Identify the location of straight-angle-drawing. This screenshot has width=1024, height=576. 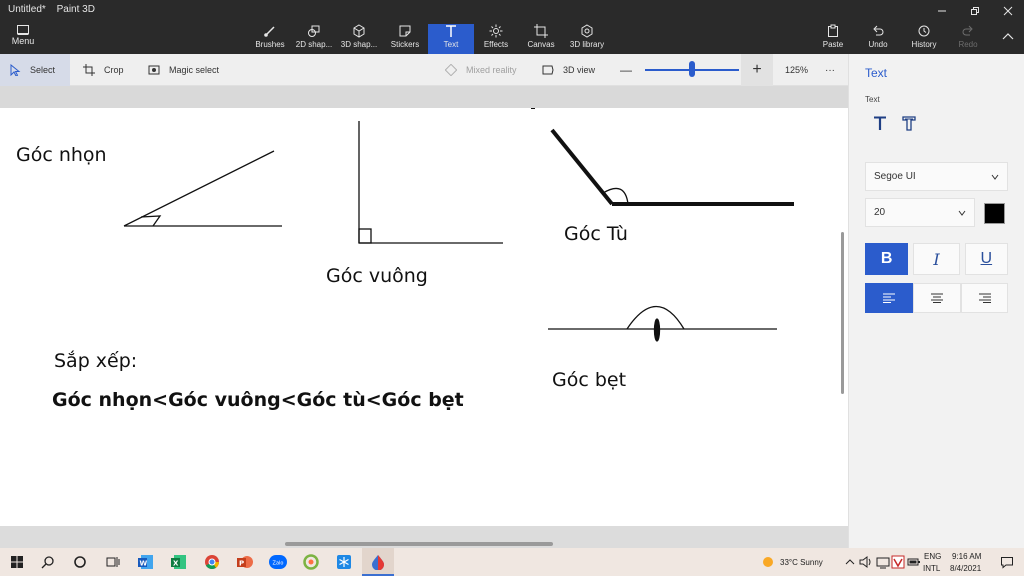
(662, 323).